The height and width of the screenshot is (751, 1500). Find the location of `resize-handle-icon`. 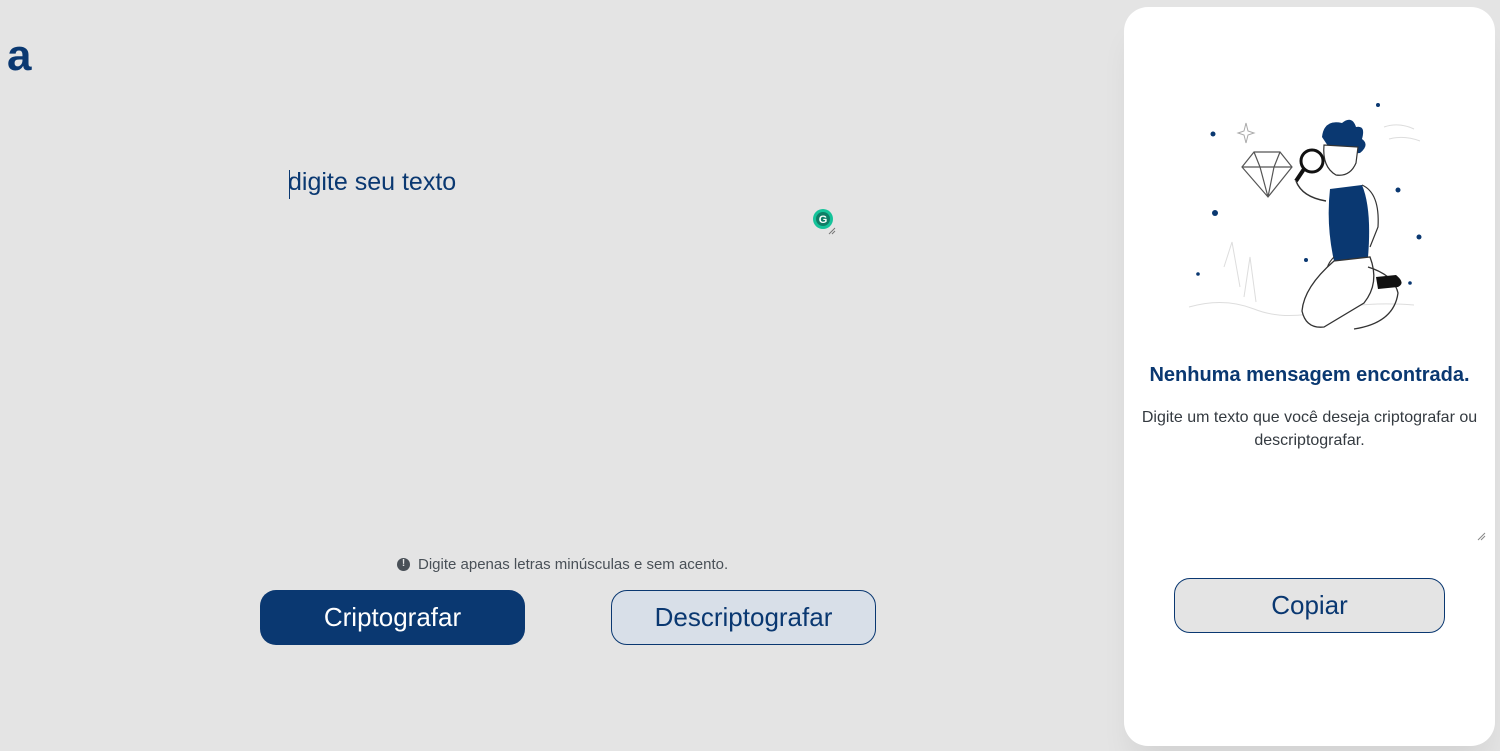

resize-handle-icon is located at coordinates (1481, 536).